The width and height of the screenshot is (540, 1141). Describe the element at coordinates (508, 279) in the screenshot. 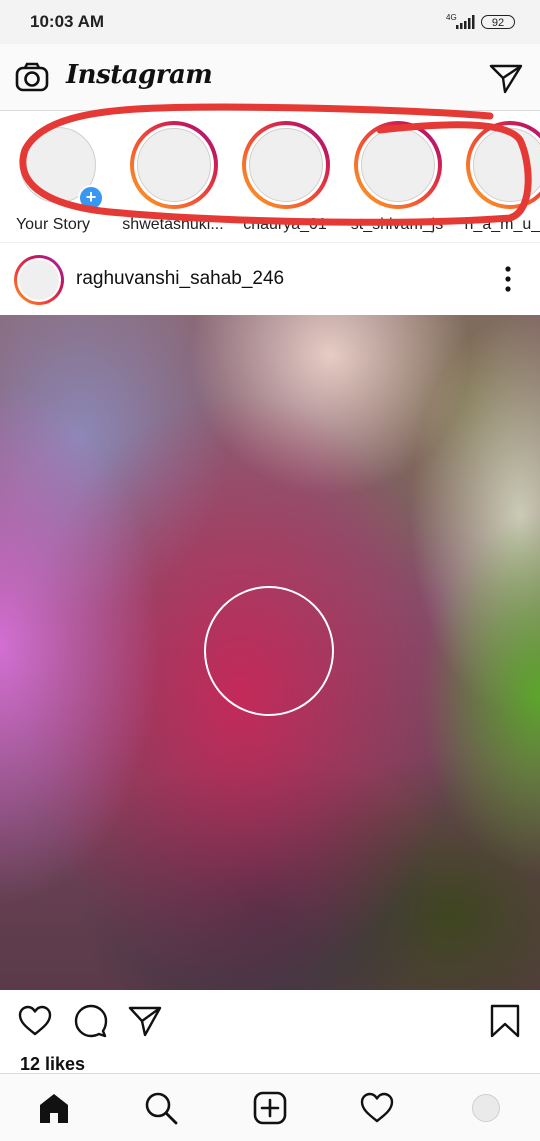

I see `more-options-icon` at that location.